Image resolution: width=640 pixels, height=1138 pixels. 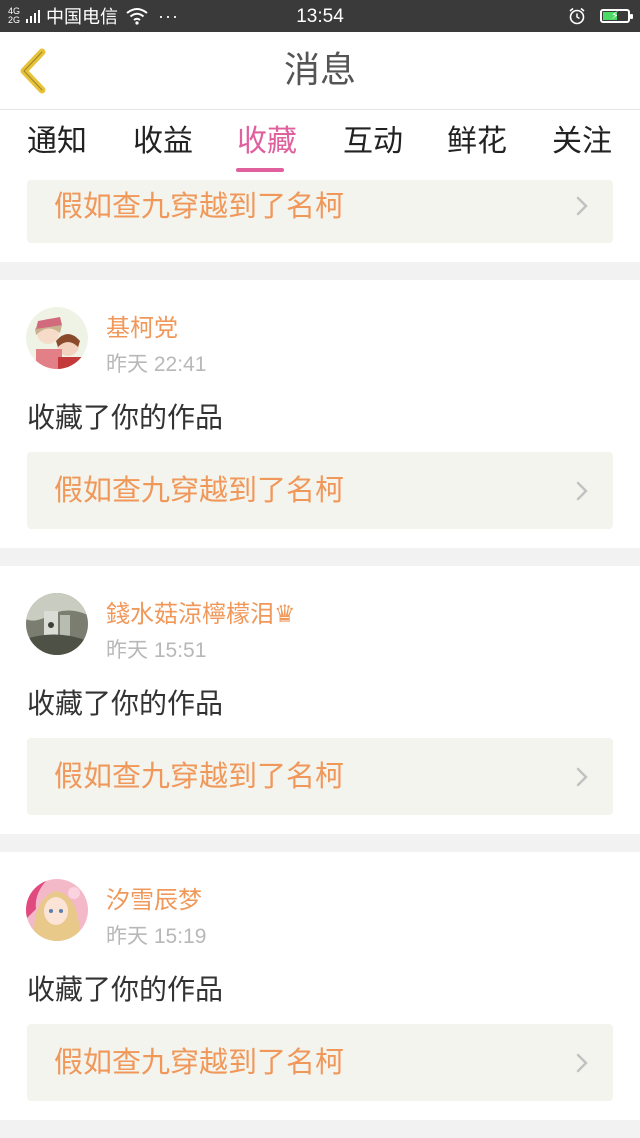 What do you see at coordinates (320, 145) in the screenshot?
I see `tab-bar: 通知 收益 收藏 互动 鲜花 关注` at bounding box center [320, 145].